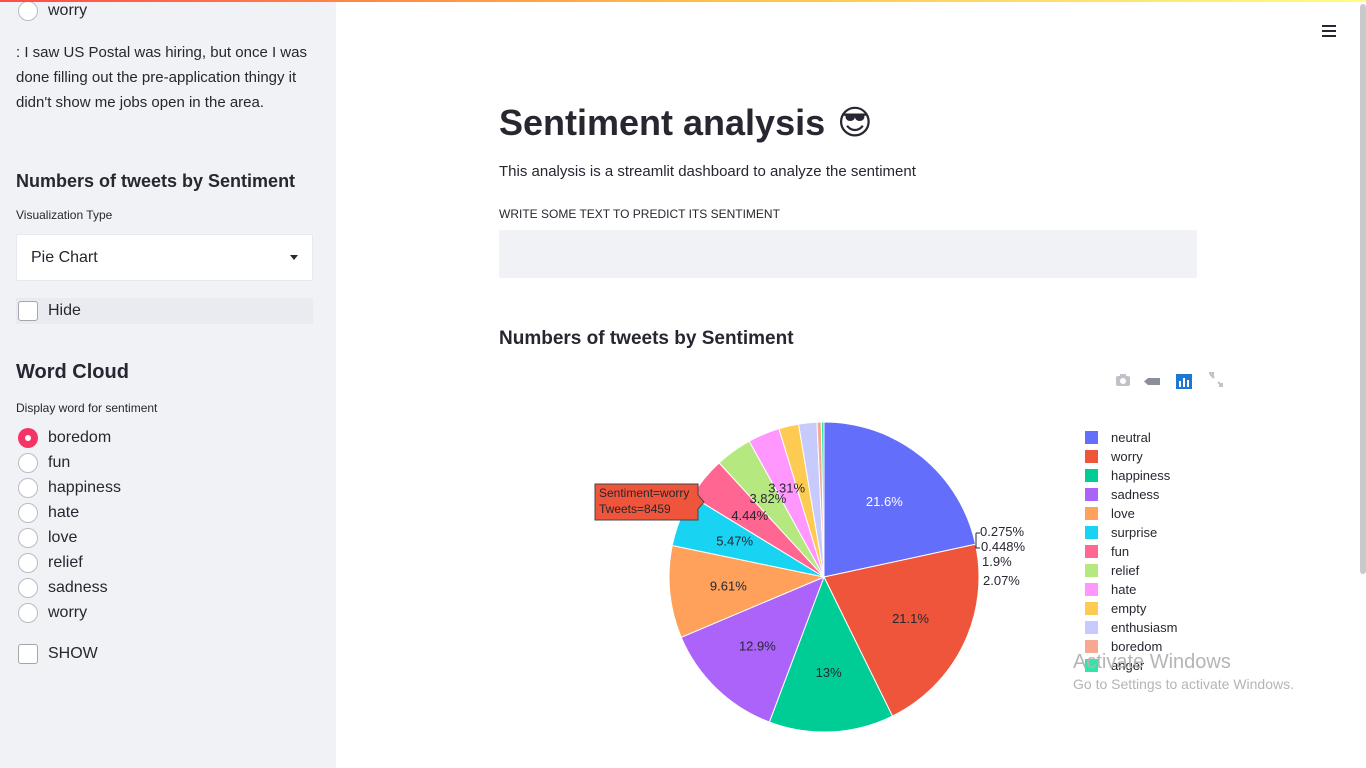 The width and height of the screenshot is (1366, 768). I want to click on hide-checkbox-row: Hide, so click(49, 311).